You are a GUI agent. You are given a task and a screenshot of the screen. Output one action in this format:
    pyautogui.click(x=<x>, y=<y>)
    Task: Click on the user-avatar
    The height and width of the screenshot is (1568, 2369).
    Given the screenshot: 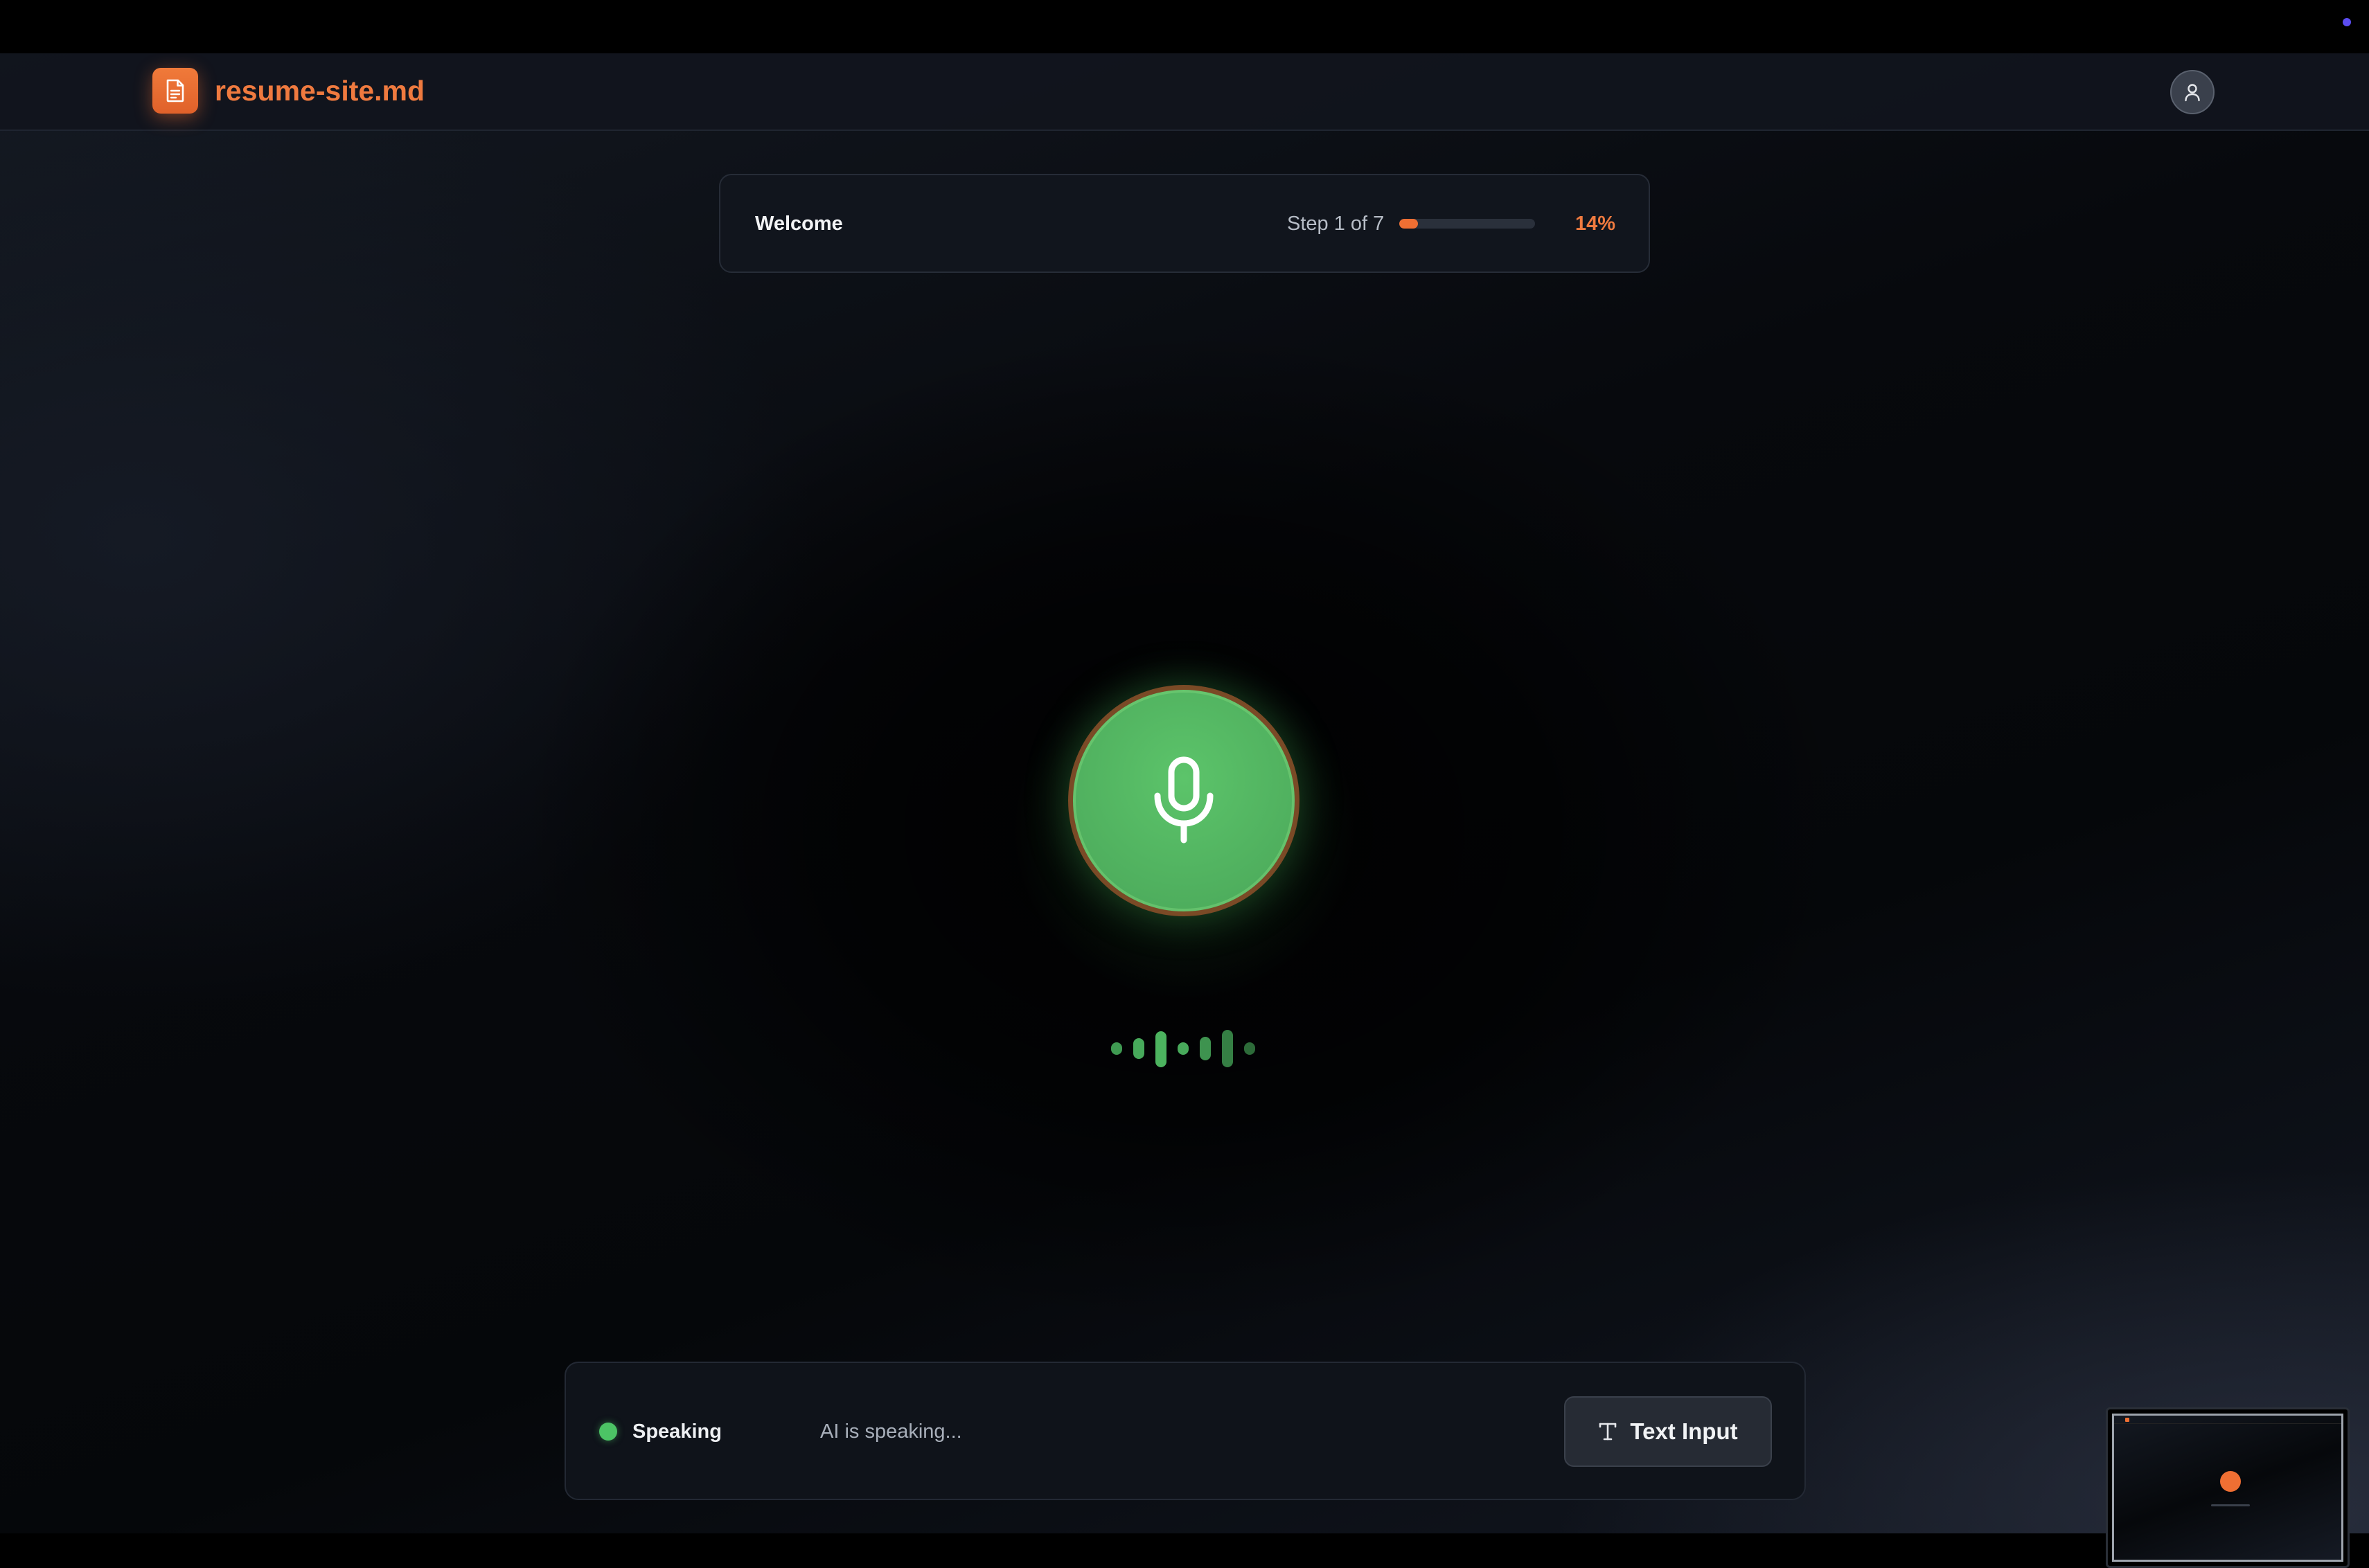 What is the action you would take?
    pyautogui.click(x=2192, y=92)
    